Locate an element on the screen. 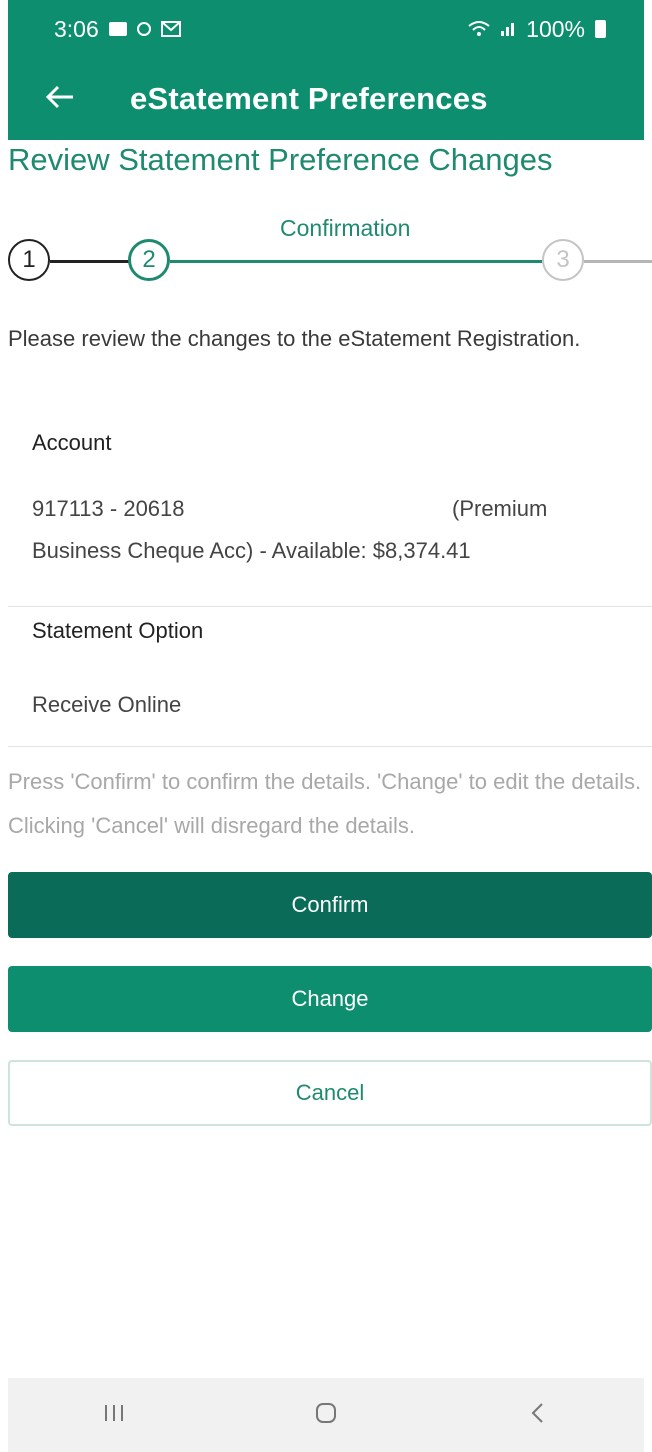  back-button is located at coordinates (60, 99).